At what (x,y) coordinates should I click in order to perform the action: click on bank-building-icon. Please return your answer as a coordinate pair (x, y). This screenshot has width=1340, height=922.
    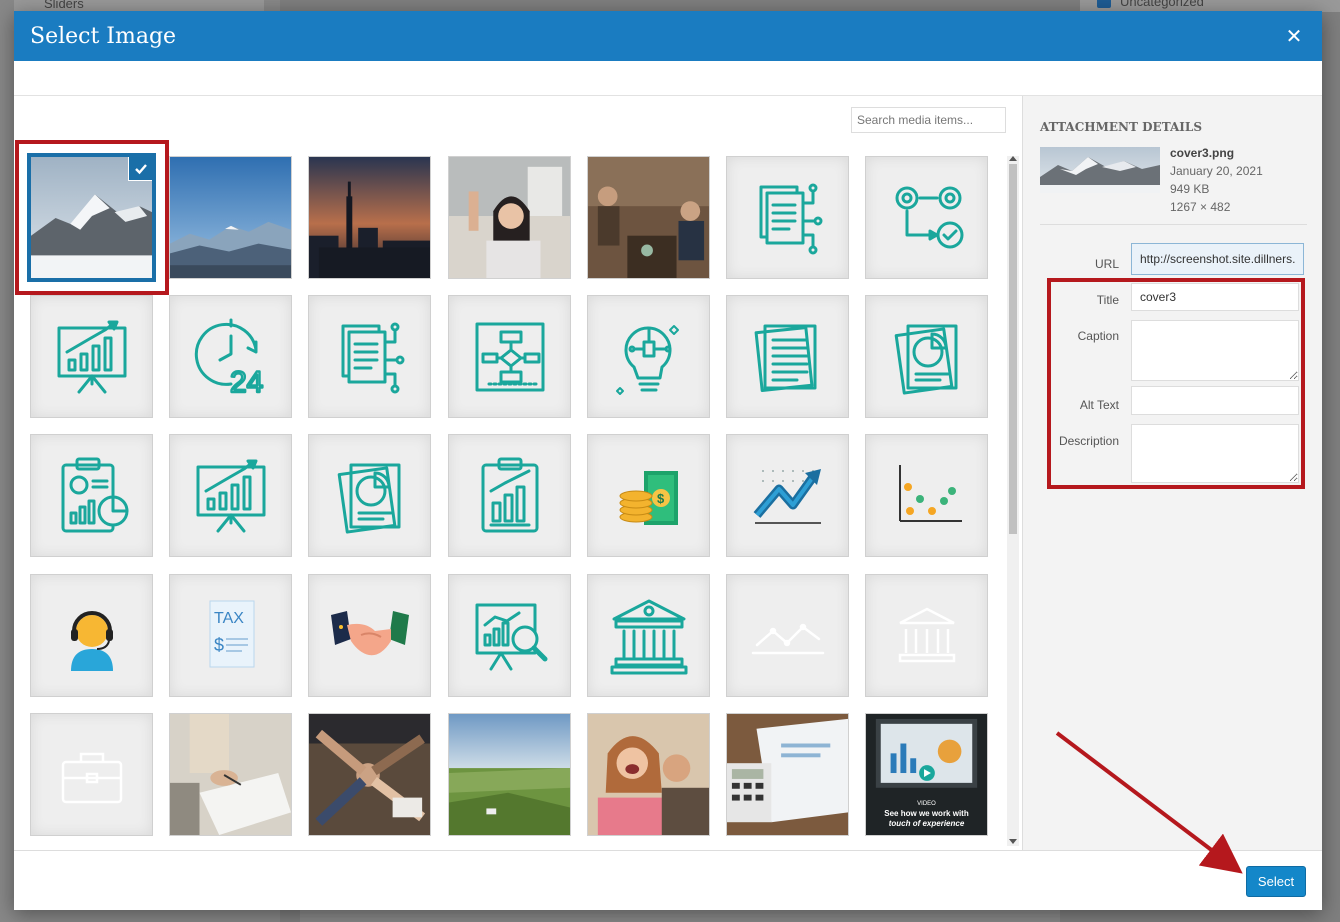
    Looking at the image, I should click on (648, 636).